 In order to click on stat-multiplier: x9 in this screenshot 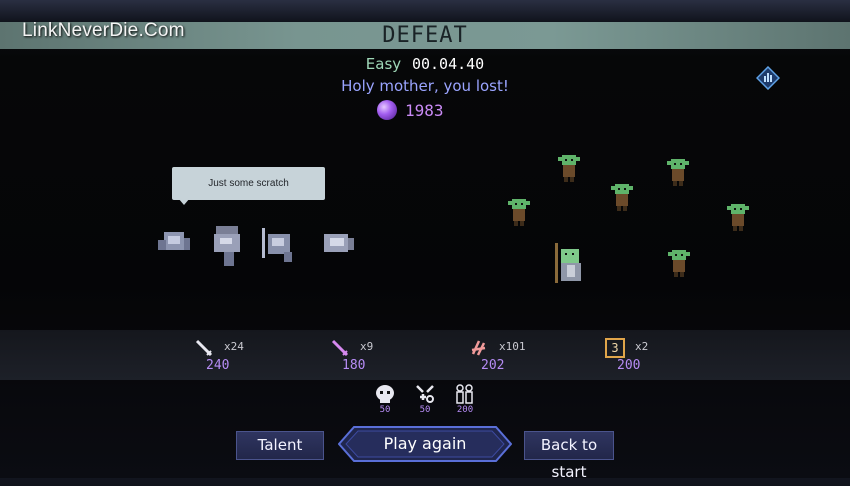, I will do `click(367, 346)`.